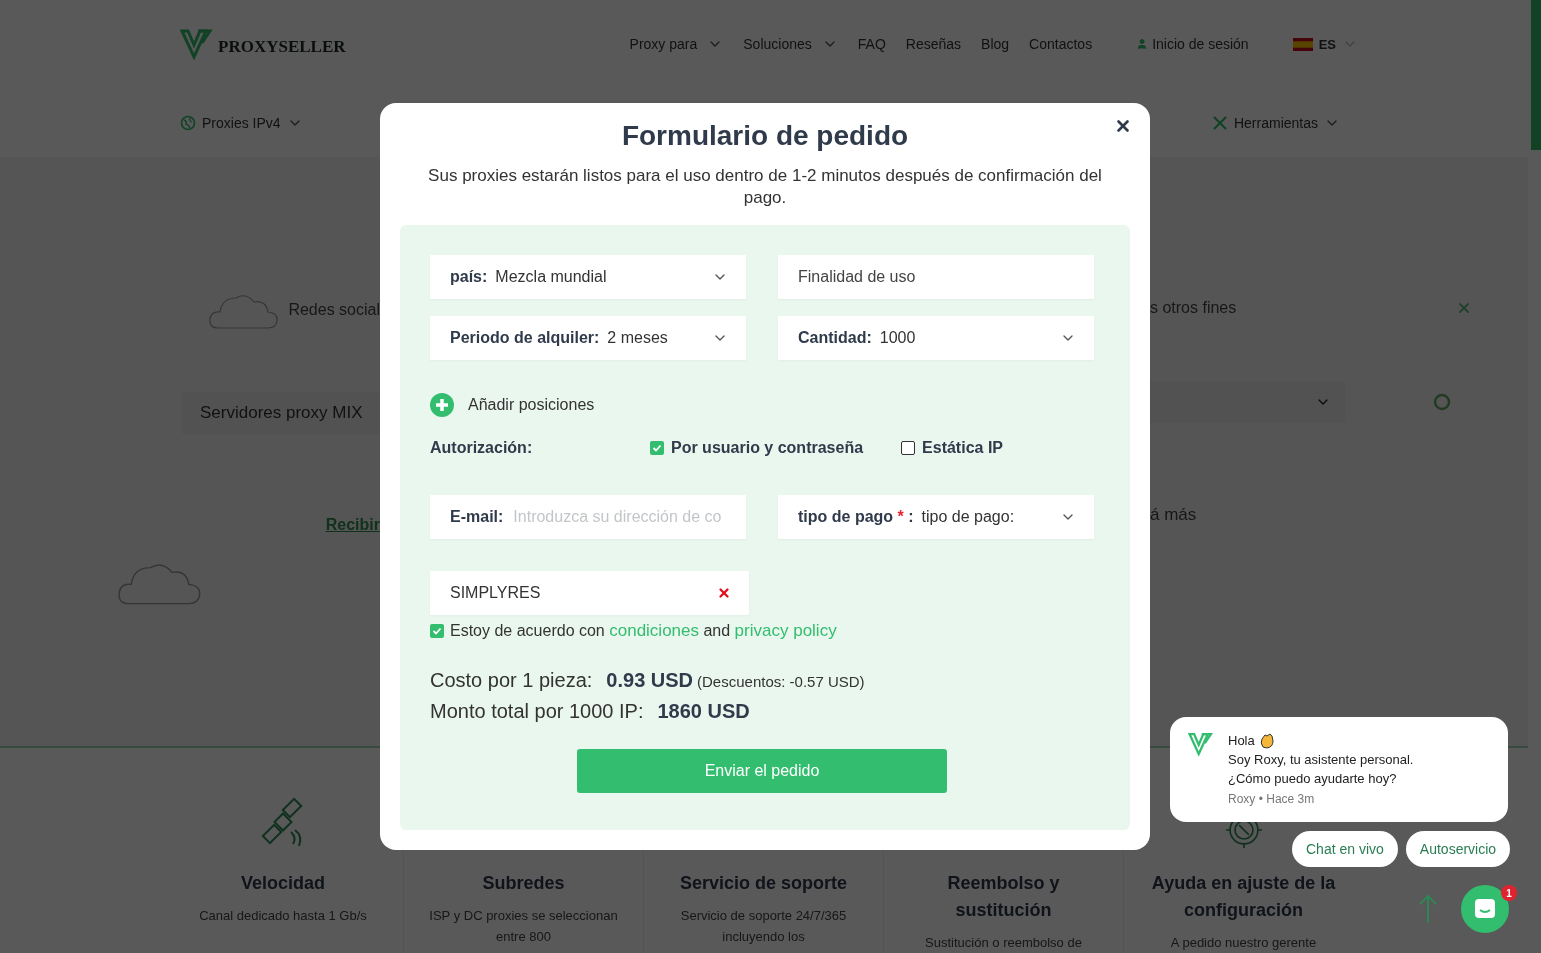  I want to click on topic-label: s otros fines, so click(1193, 308).